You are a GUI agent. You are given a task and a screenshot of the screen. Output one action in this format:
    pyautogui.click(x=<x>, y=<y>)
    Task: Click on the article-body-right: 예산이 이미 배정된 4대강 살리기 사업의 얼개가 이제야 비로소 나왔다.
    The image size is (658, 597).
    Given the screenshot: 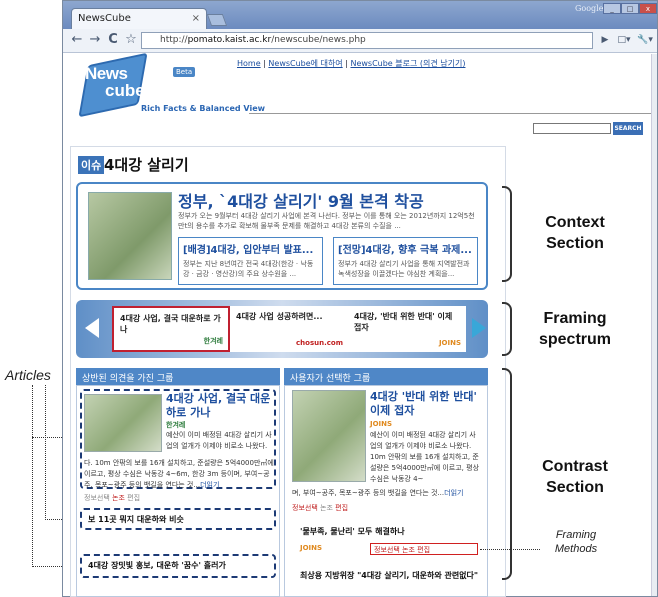 What is the action you would take?
    pyautogui.click(x=219, y=440)
    